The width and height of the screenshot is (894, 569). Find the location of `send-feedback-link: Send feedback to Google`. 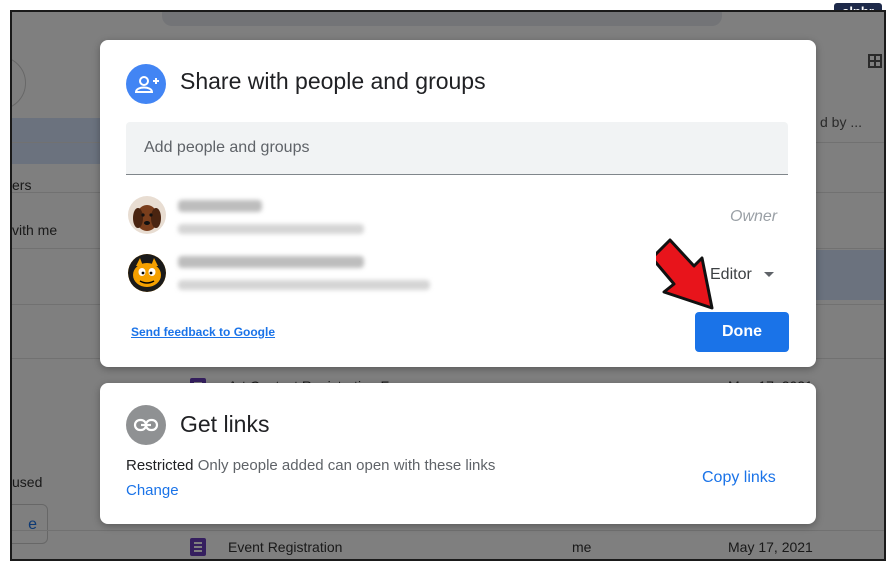

send-feedback-link: Send feedback to Google is located at coordinates (203, 332).